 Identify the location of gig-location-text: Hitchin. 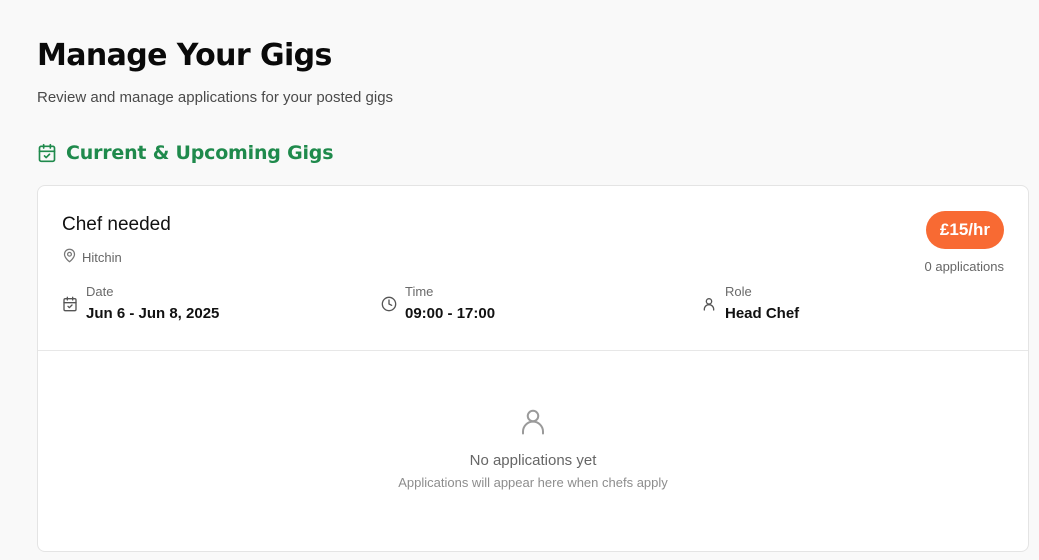
(102, 257).